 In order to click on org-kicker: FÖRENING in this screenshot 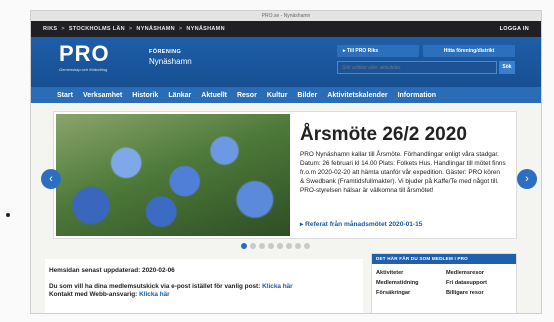, I will do `click(165, 52)`.